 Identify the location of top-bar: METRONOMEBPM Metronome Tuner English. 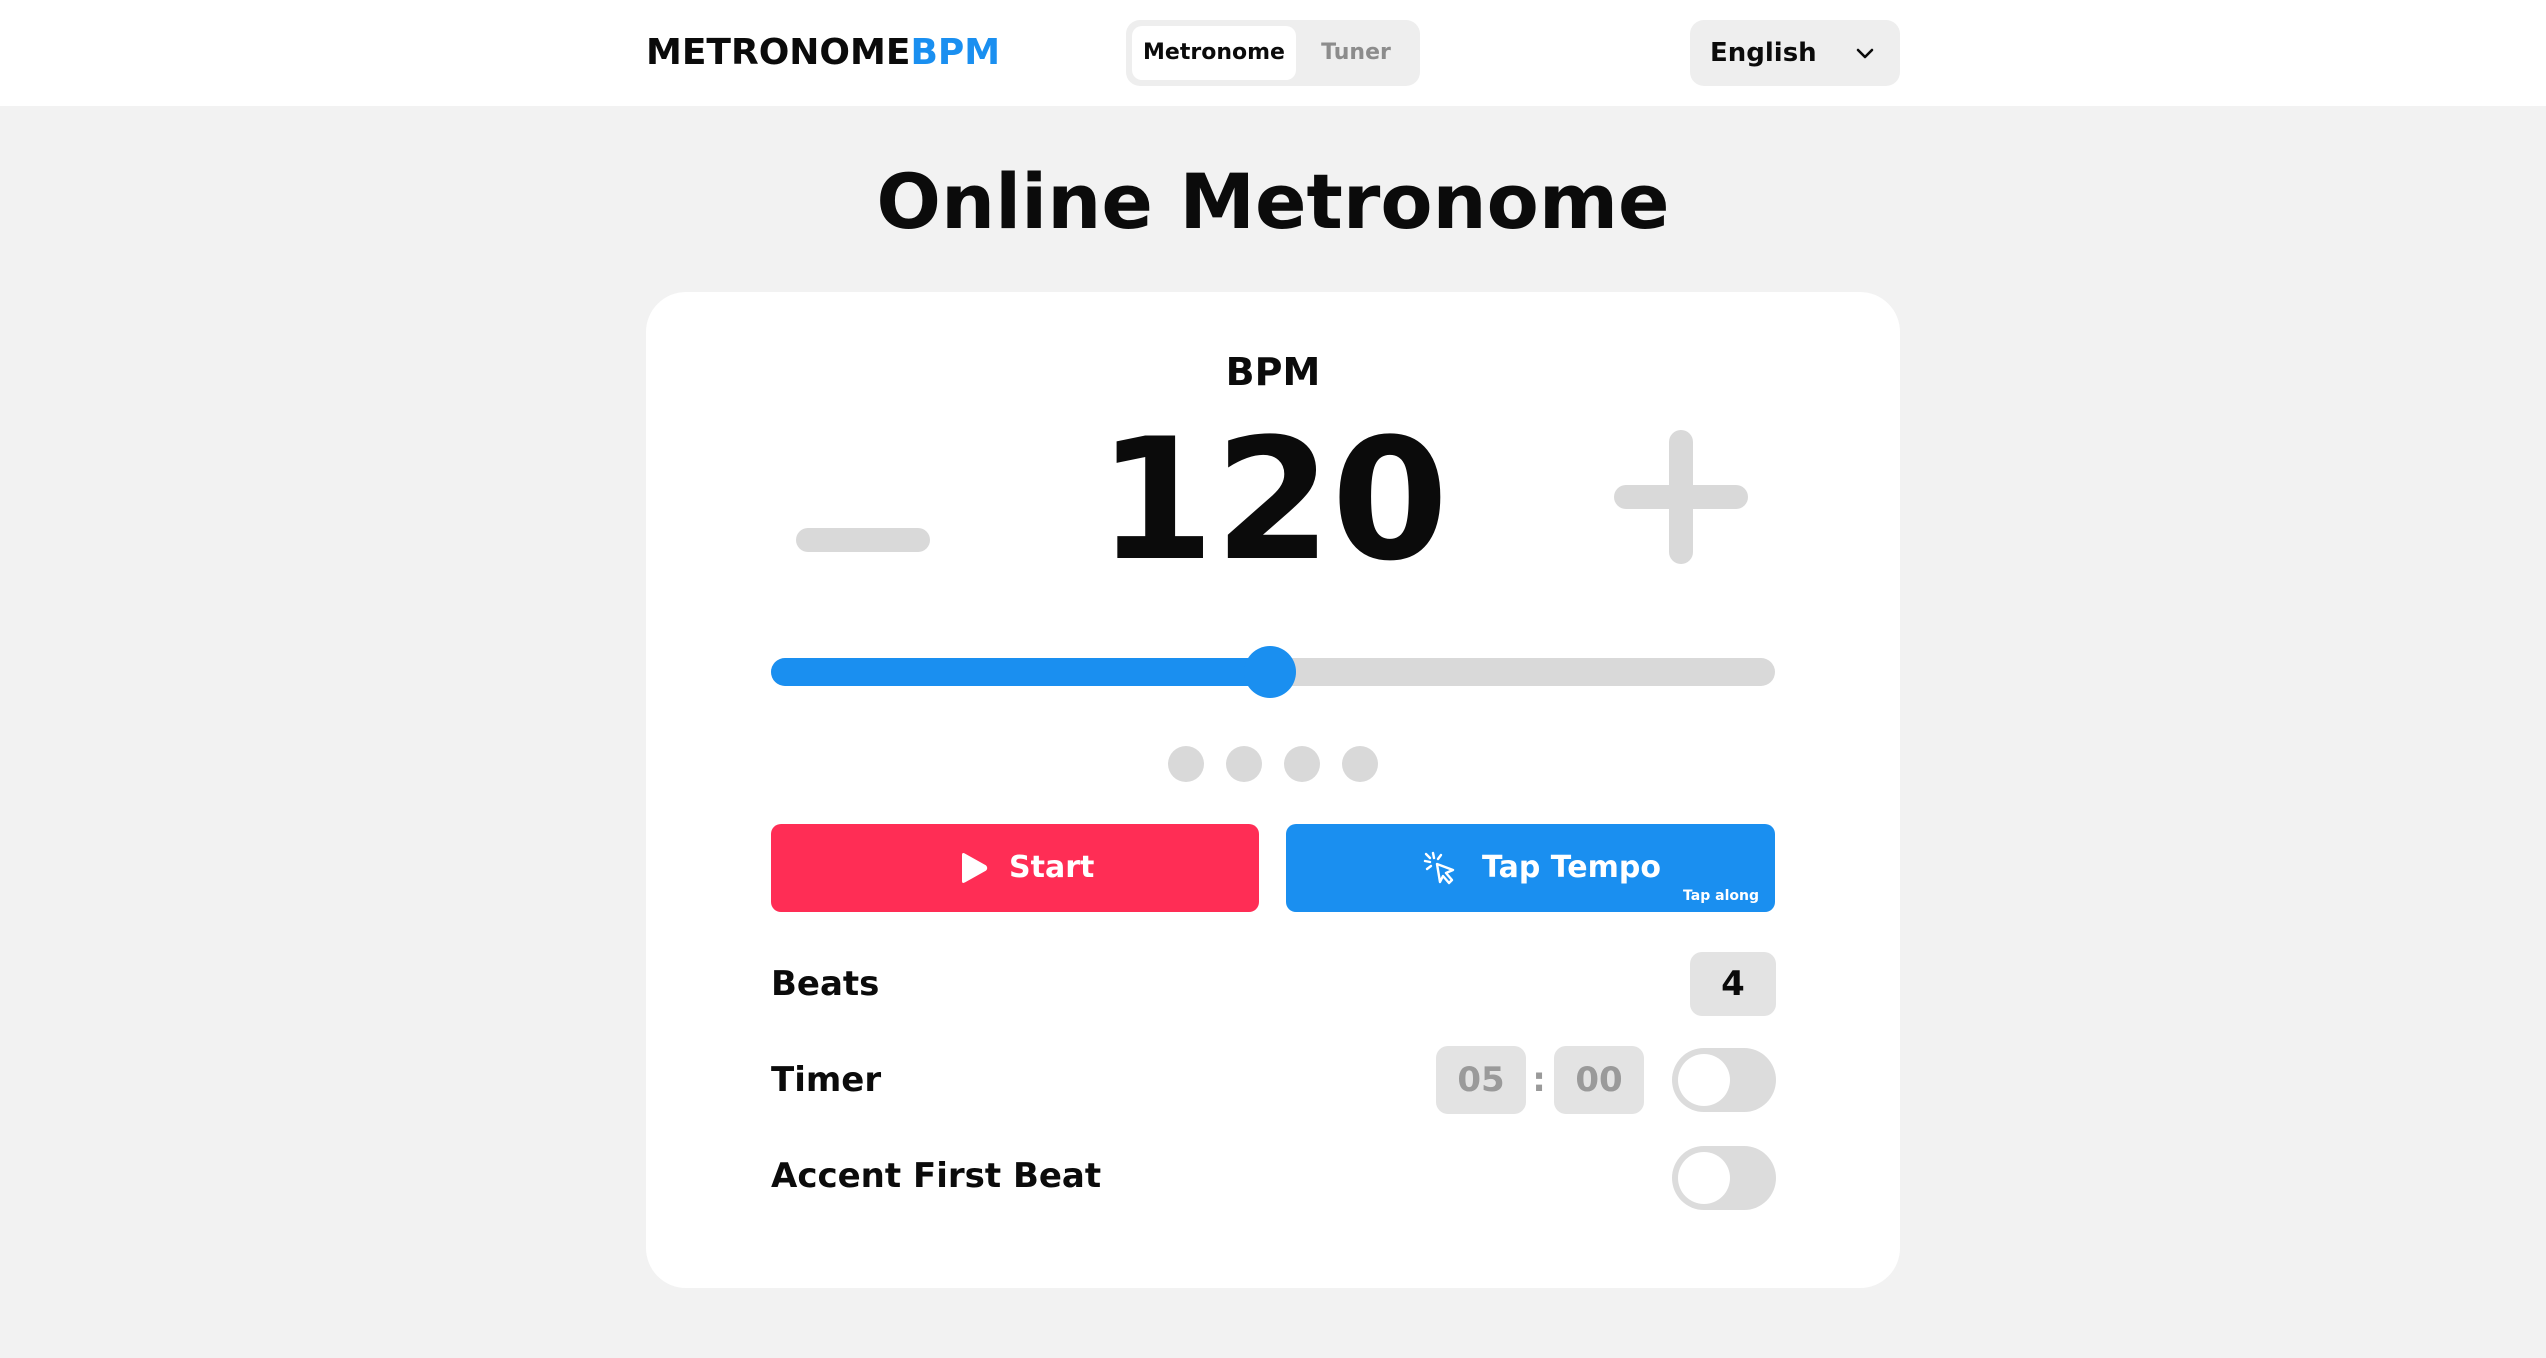
(1273, 53).